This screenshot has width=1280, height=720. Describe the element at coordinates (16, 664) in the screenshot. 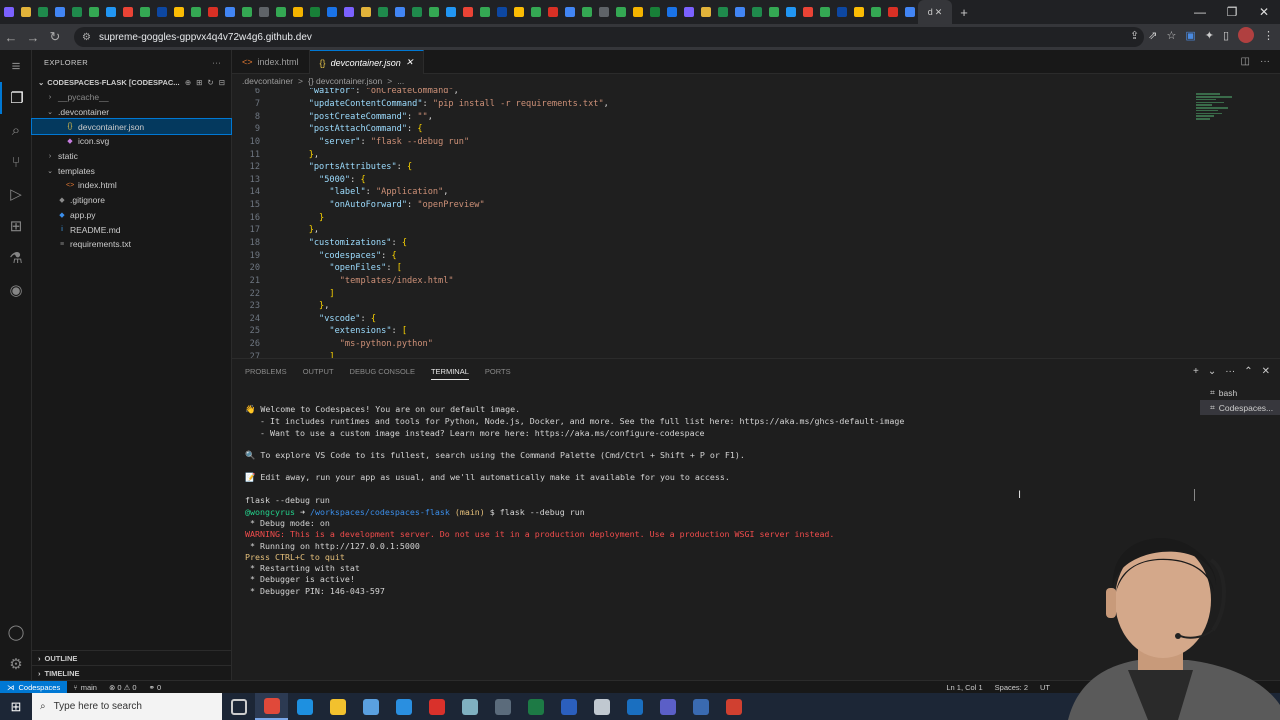

I see `manage-gear-icon: ⚙` at that location.